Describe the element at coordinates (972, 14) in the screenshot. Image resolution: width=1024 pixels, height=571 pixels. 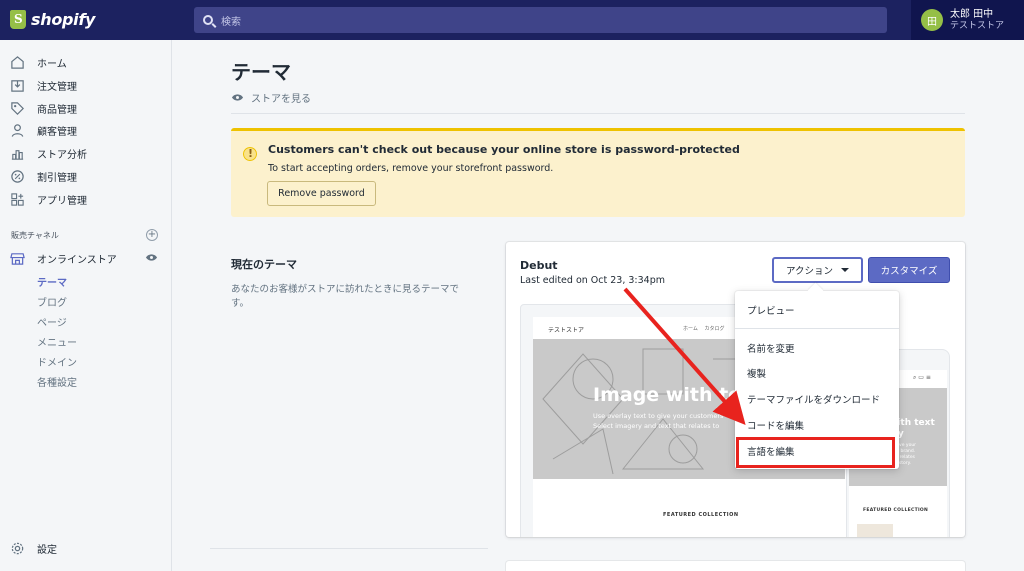
I see `user-name: 太郎 田中` at that location.